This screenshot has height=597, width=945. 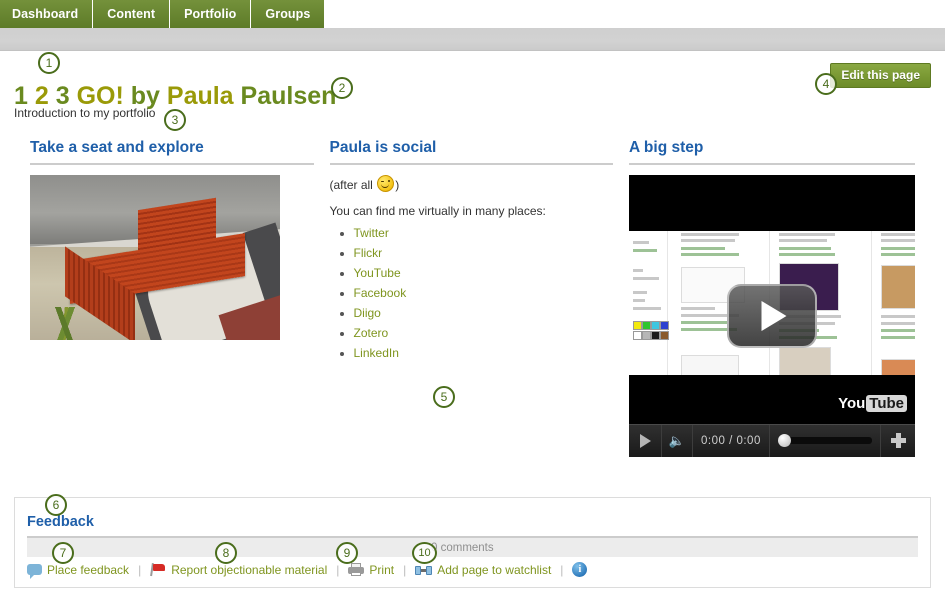 What do you see at coordinates (444, 397) in the screenshot?
I see `callout-marker-5: 5` at bounding box center [444, 397].